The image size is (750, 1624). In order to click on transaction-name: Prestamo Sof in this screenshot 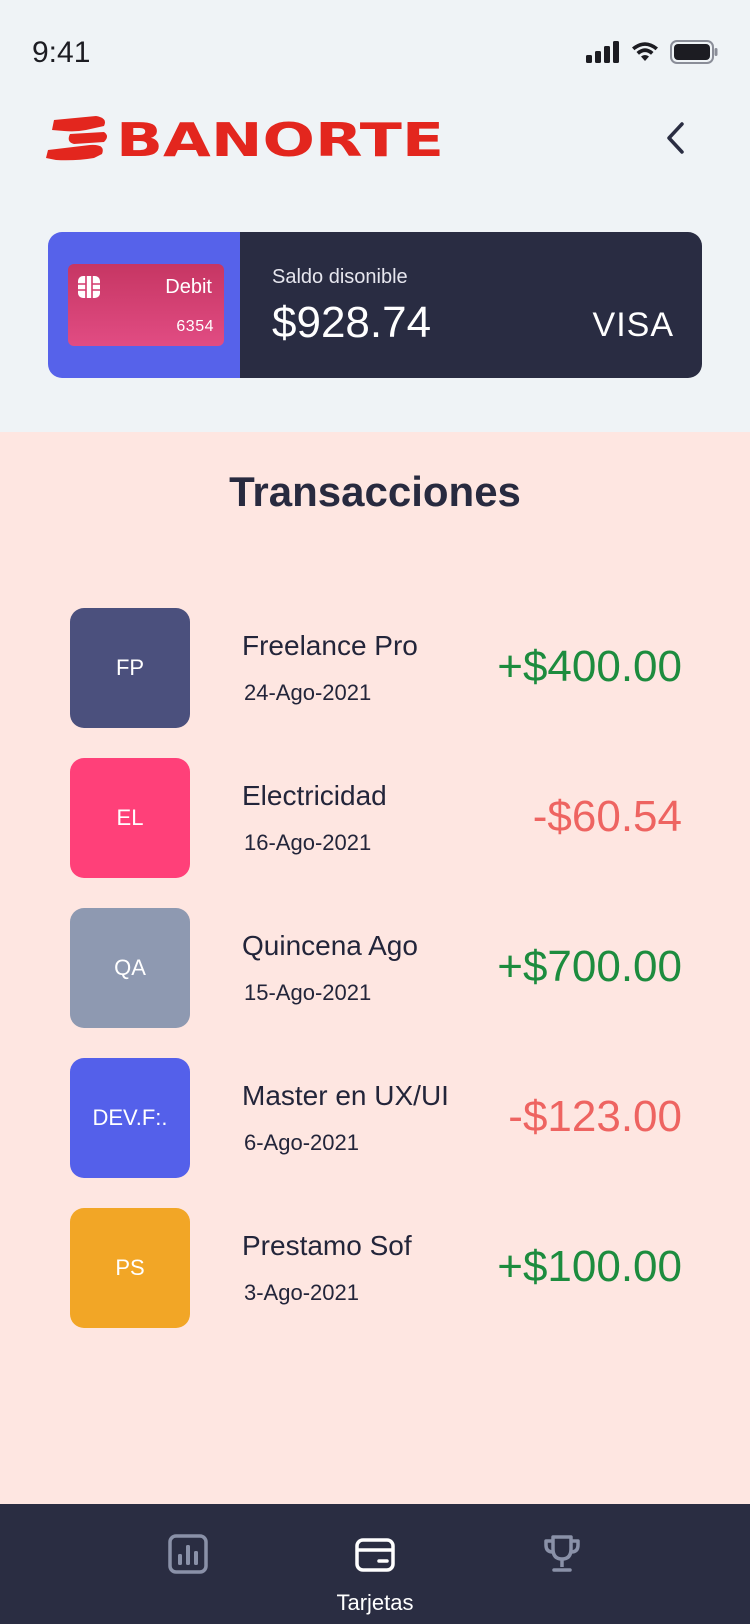, I will do `click(327, 1245)`.